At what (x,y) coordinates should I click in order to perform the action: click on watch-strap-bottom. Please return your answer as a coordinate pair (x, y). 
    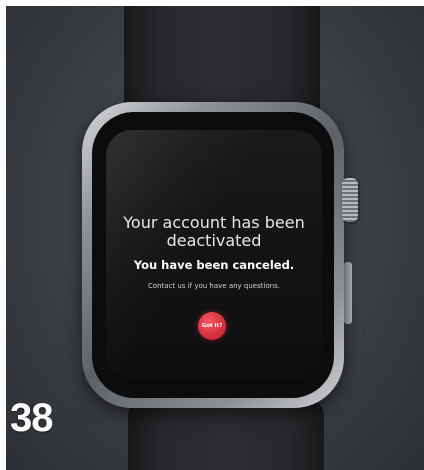
    Looking at the image, I should click on (226, 434).